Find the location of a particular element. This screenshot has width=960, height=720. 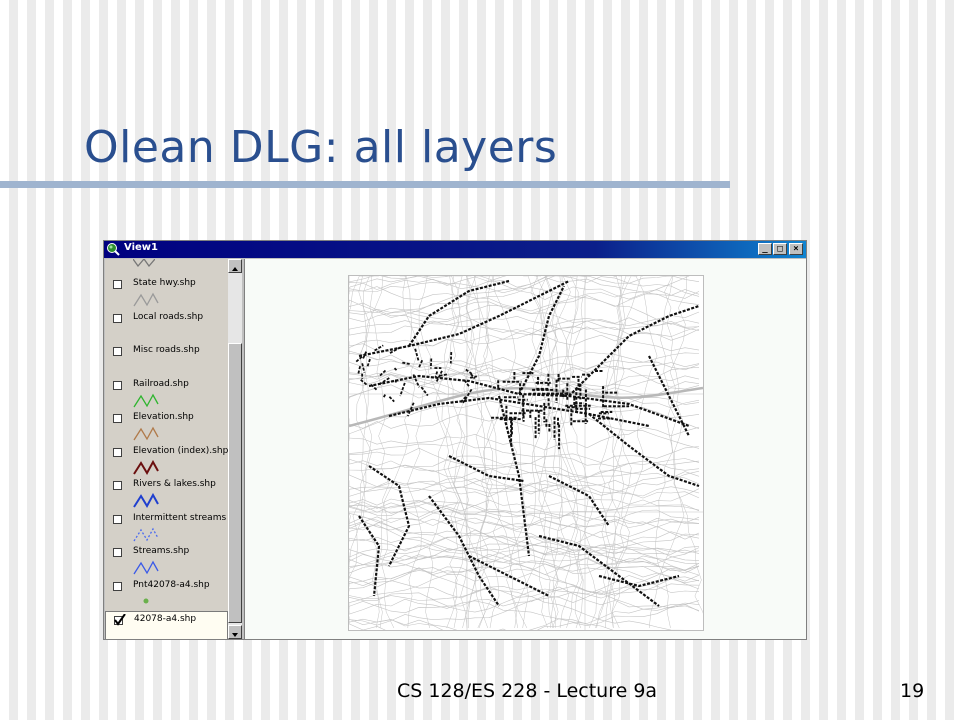

legend-scrollbar is located at coordinates (235, 449).